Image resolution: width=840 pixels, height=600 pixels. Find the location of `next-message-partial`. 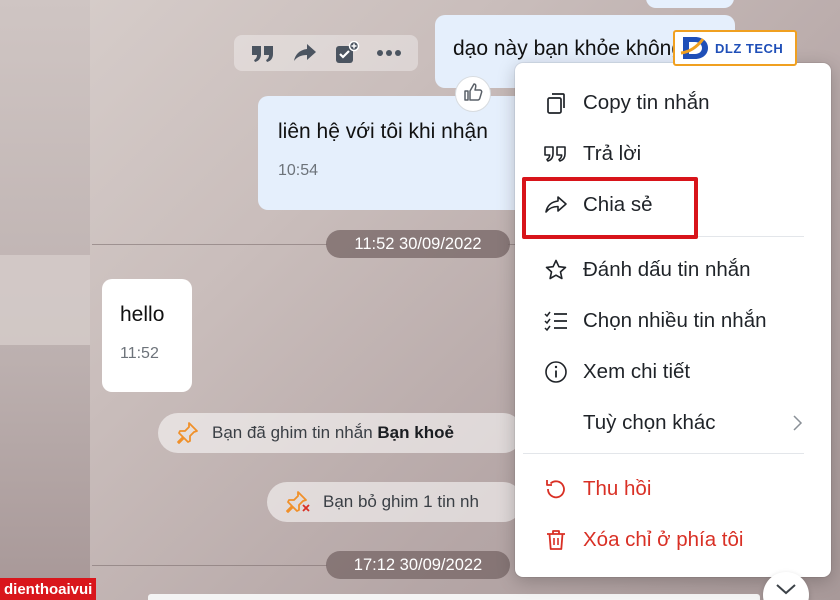

next-message-partial is located at coordinates (454, 597).